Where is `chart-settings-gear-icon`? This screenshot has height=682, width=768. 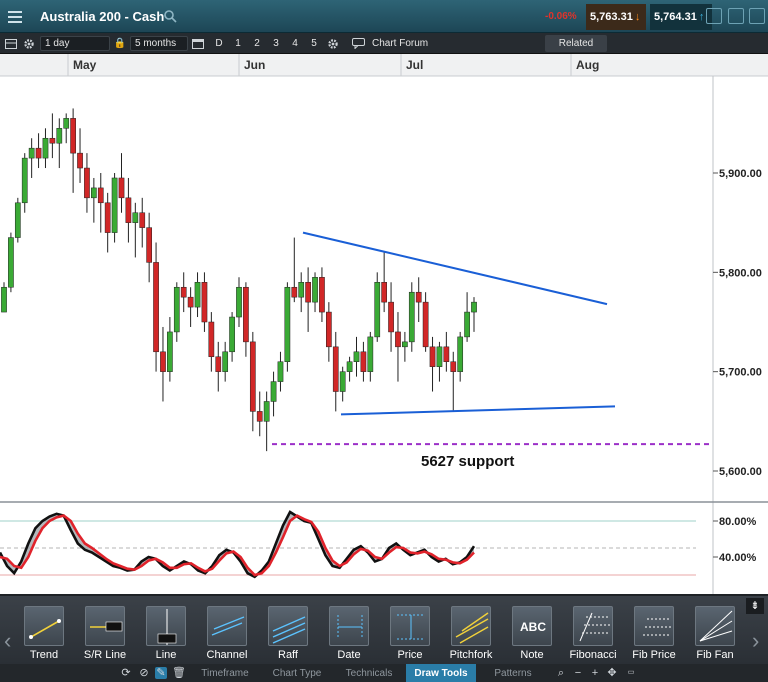 chart-settings-gear-icon is located at coordinates (333, 43).